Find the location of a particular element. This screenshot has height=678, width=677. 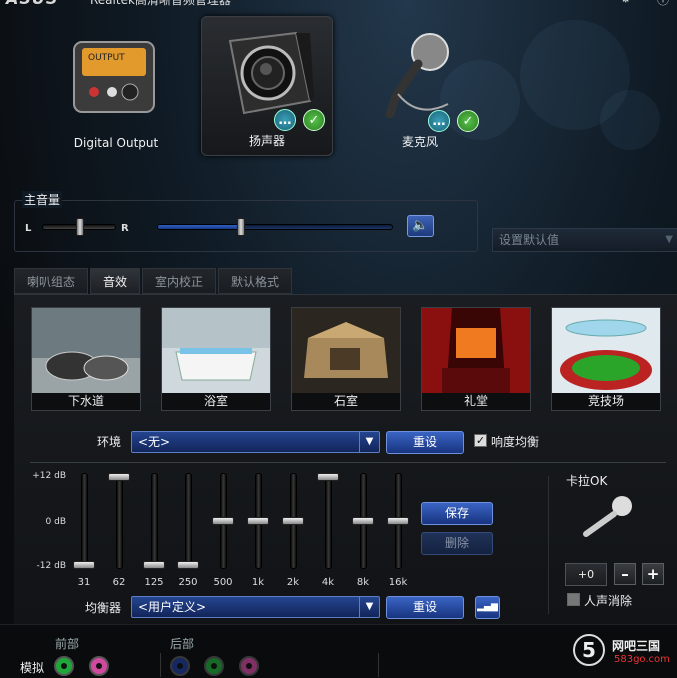

digital-output-icon: OUTPUT is located at coordinates (114, 77).